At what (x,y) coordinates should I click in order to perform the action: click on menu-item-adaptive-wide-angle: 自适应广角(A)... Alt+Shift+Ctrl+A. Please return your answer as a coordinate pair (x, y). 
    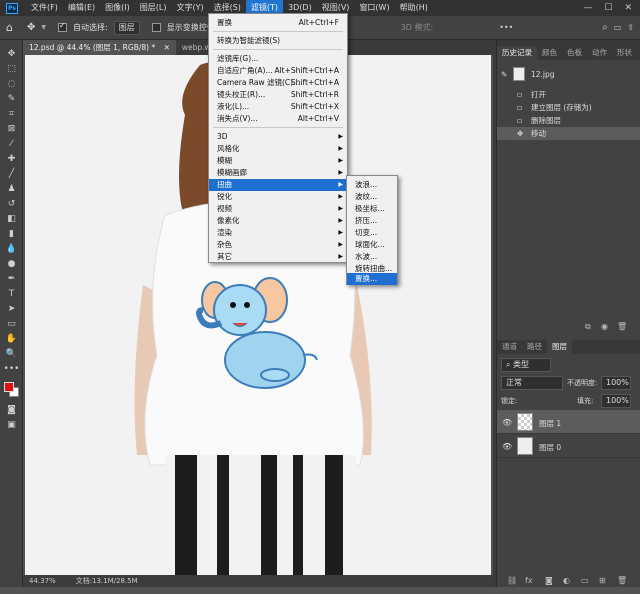
    Looking at the image, I should click on (278, 71).